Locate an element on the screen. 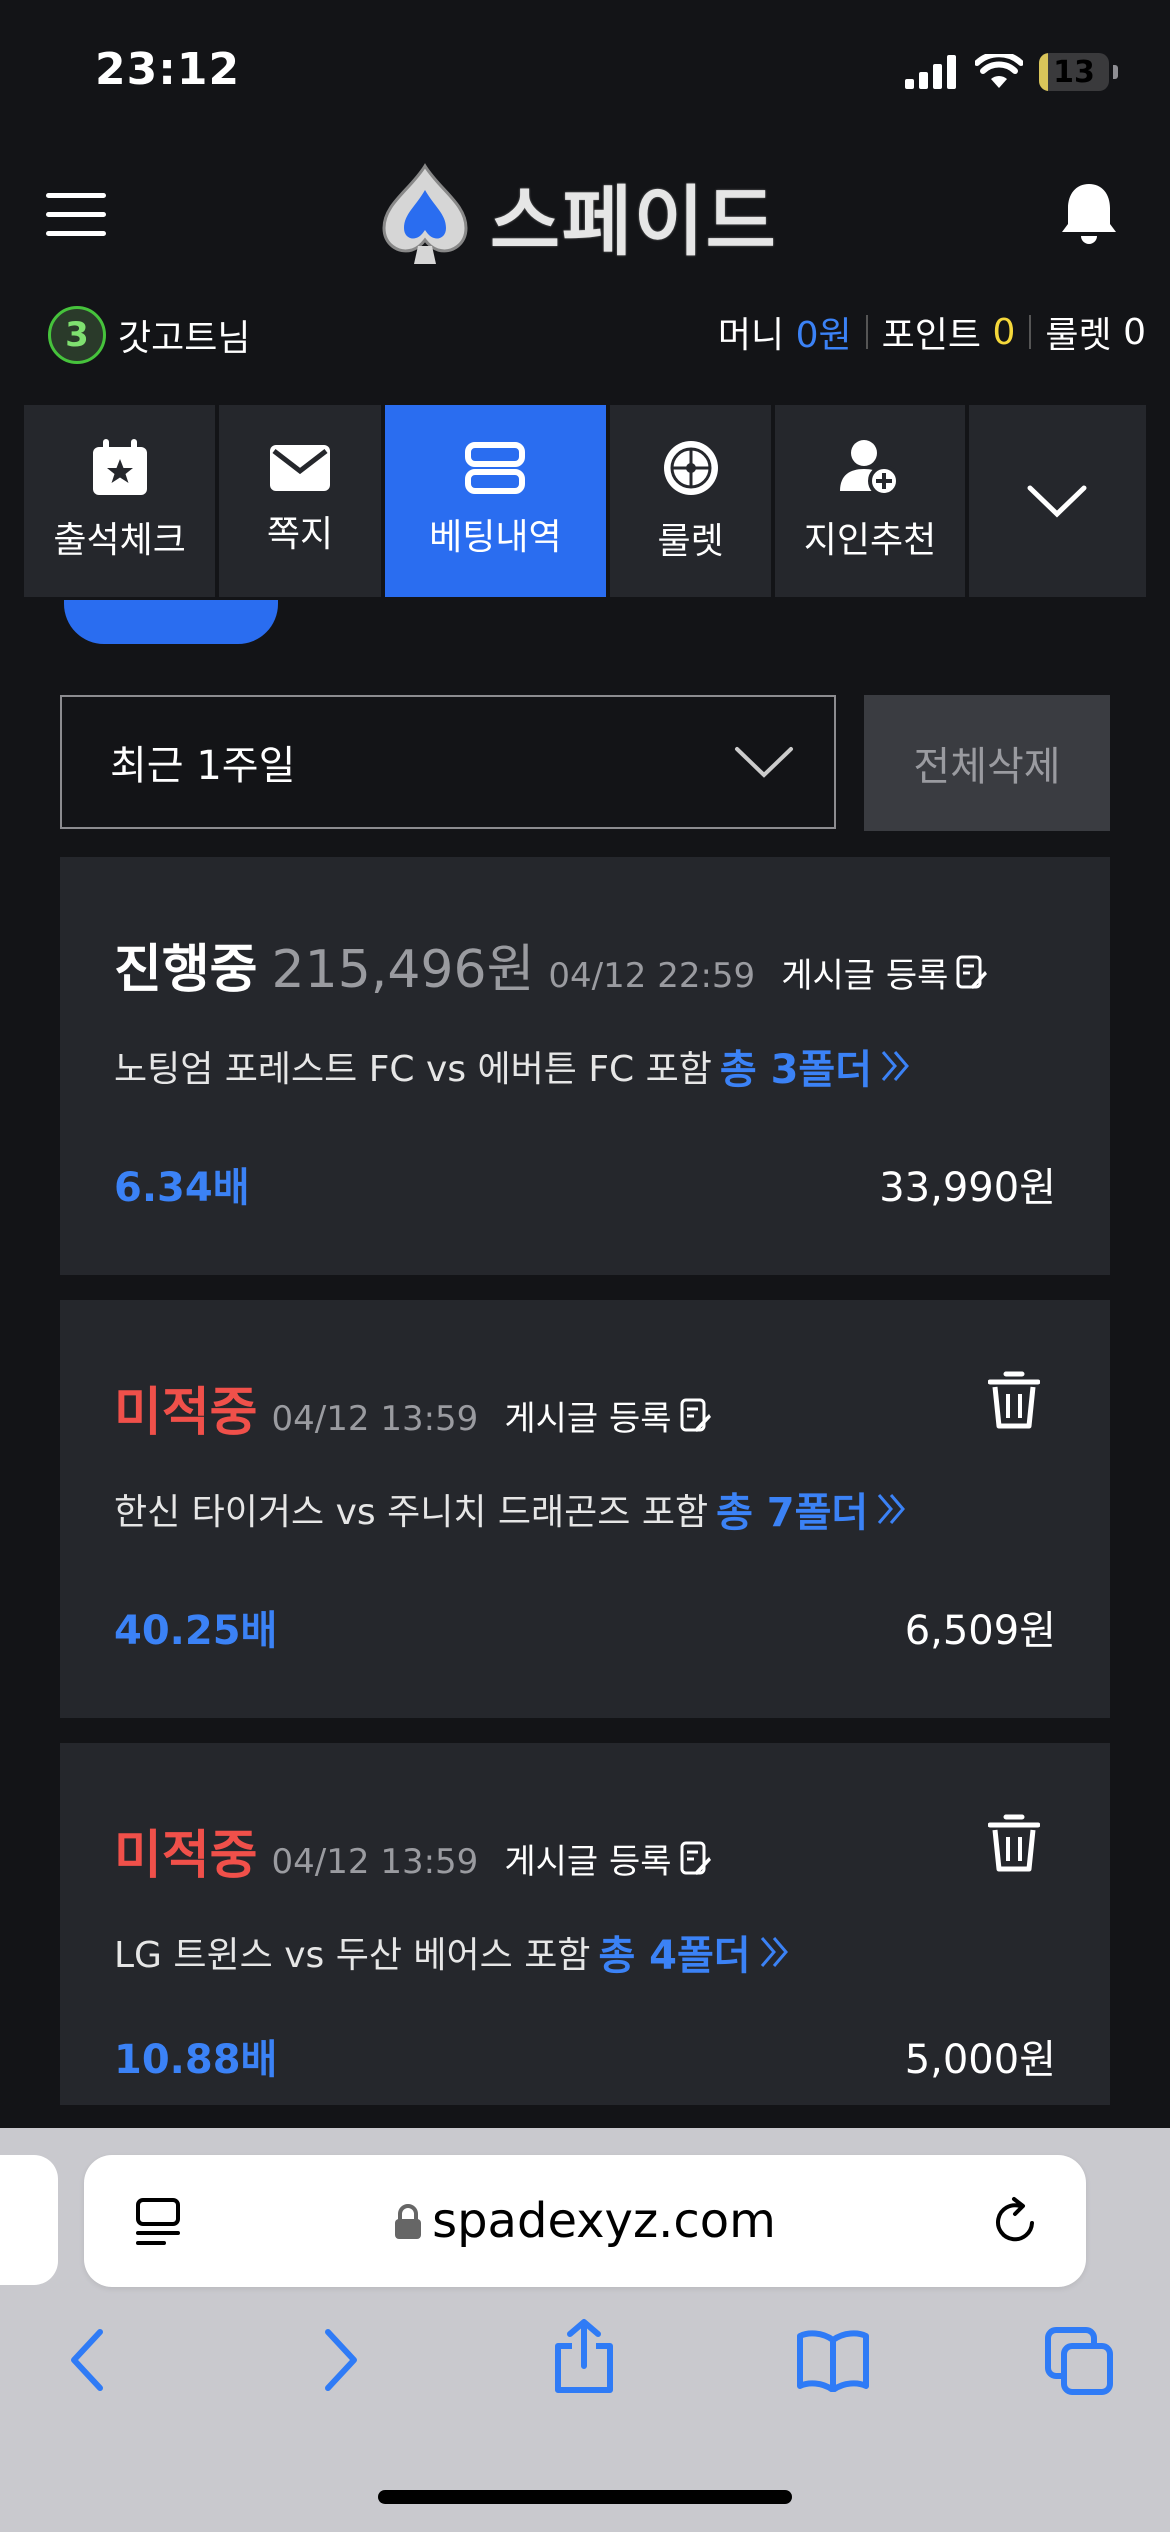 Image resolution: width=1170 pixels, height=2532 pixels. envelope-icon is located at coordinates (300, 468).